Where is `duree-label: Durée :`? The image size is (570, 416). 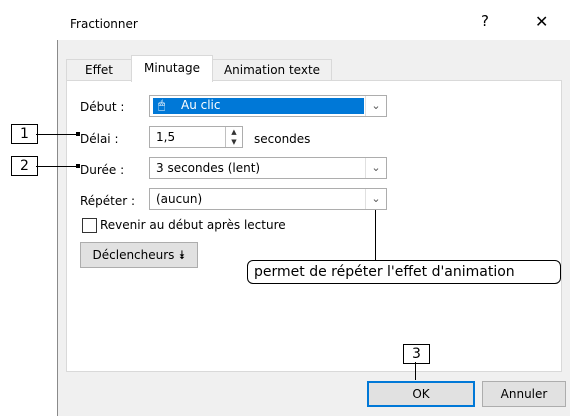 duree-label: Durée : is located at coordinates (102, 170).